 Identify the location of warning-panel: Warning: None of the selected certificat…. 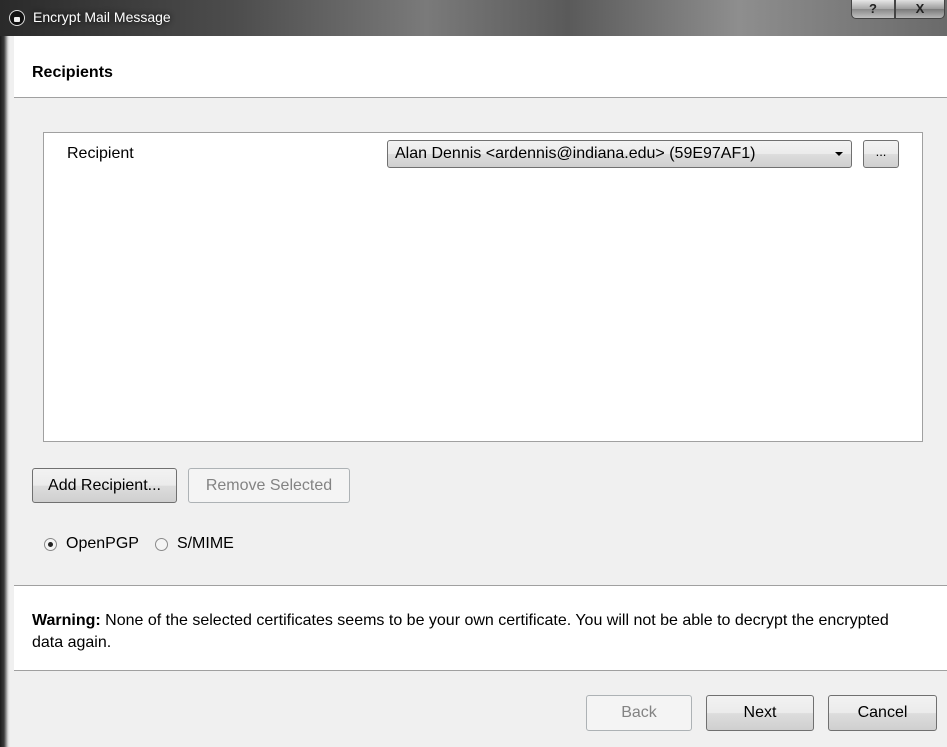
(480, 628).